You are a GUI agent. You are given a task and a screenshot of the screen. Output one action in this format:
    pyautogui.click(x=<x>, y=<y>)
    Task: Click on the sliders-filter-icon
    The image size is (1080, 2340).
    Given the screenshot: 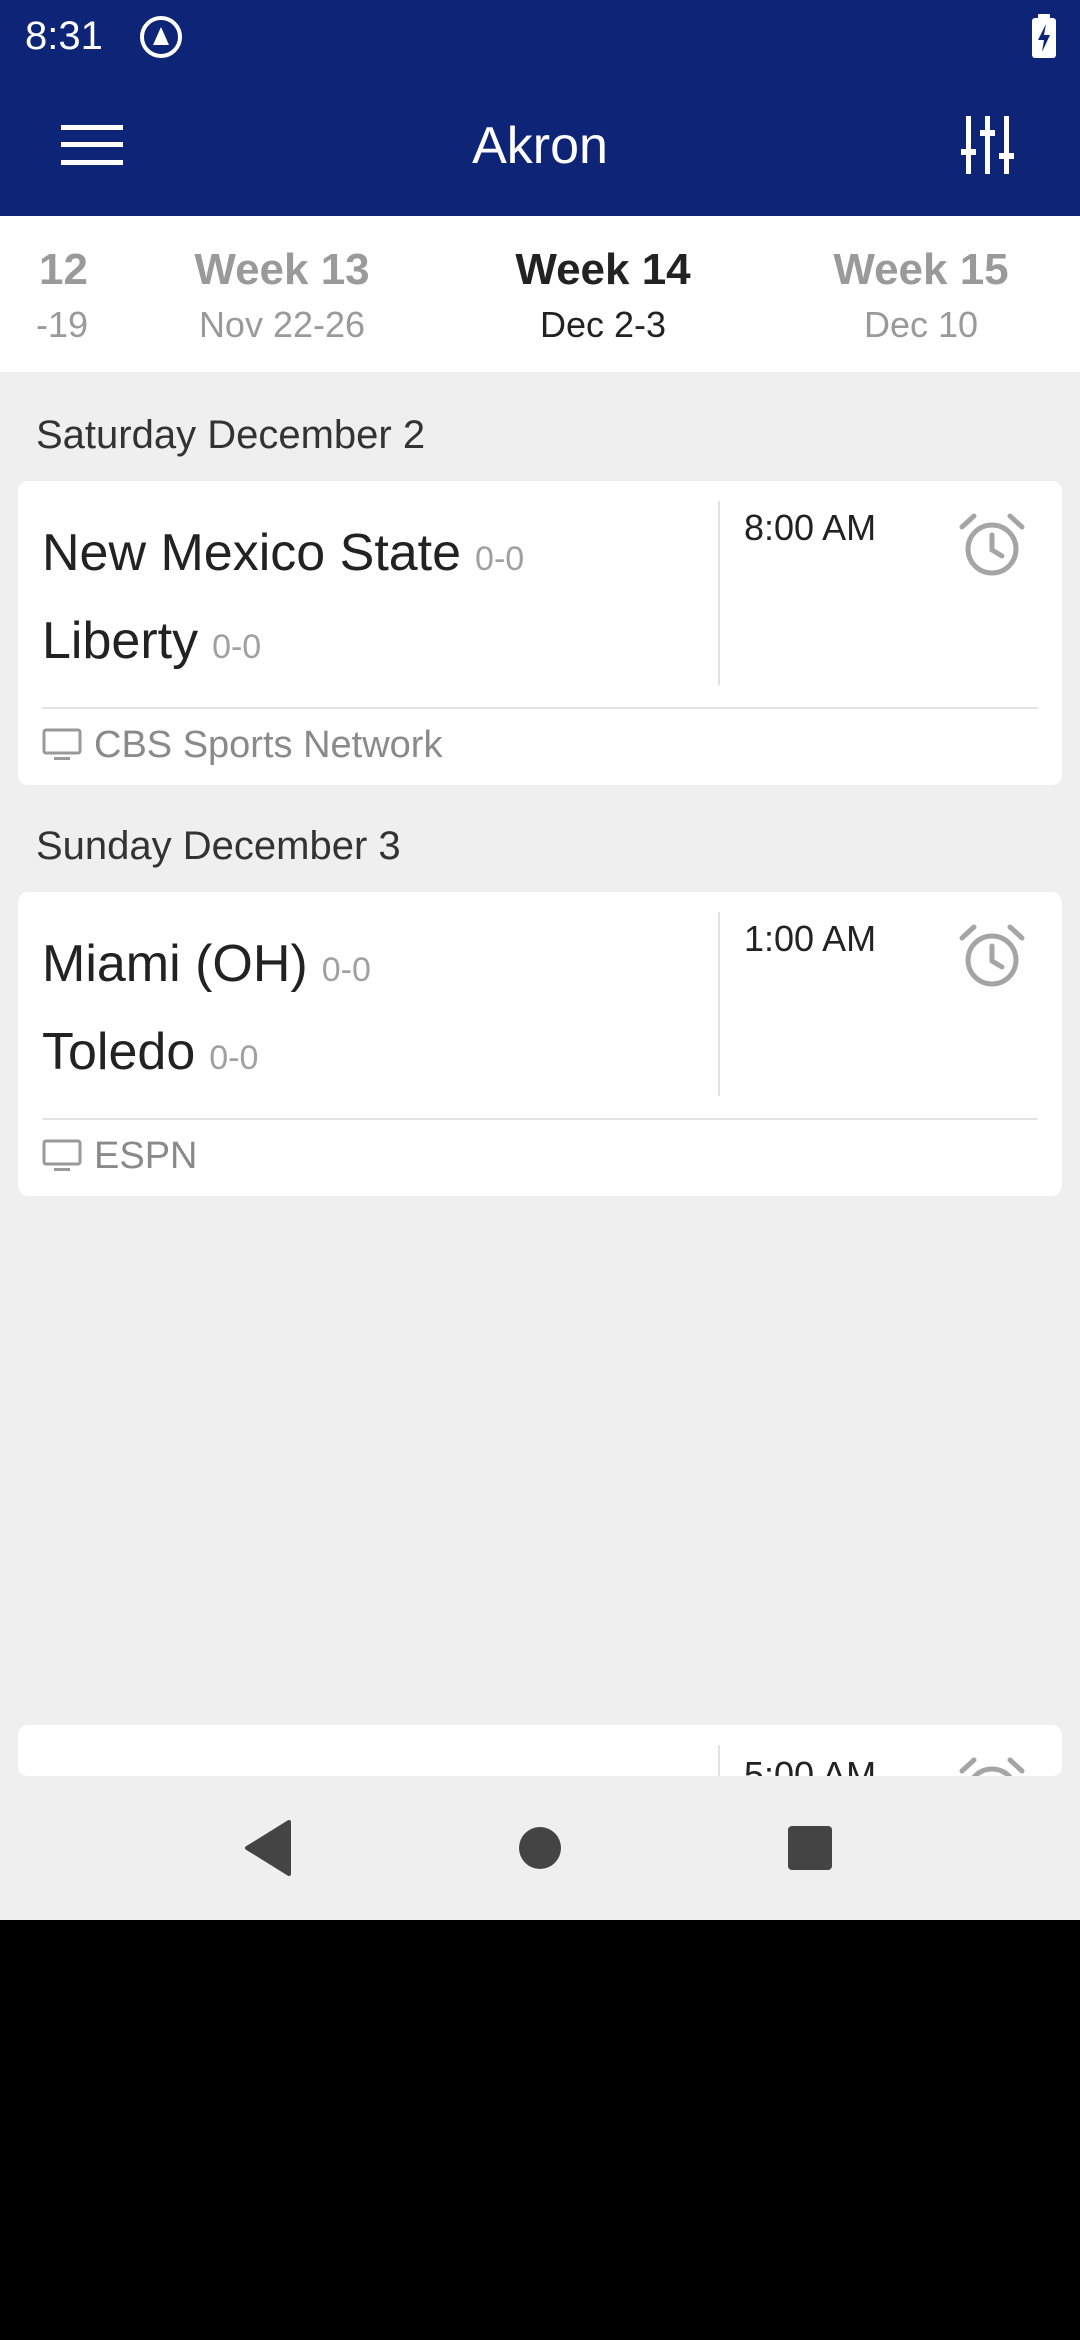 What is the action you would take?
    pyautogui.click(x=987, y=145)
    